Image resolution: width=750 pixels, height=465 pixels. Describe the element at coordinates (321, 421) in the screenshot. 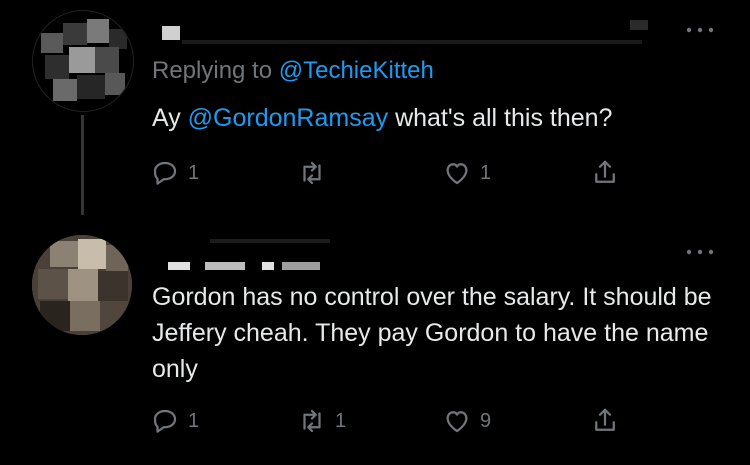

I see `retweet-button: 1` at that location.